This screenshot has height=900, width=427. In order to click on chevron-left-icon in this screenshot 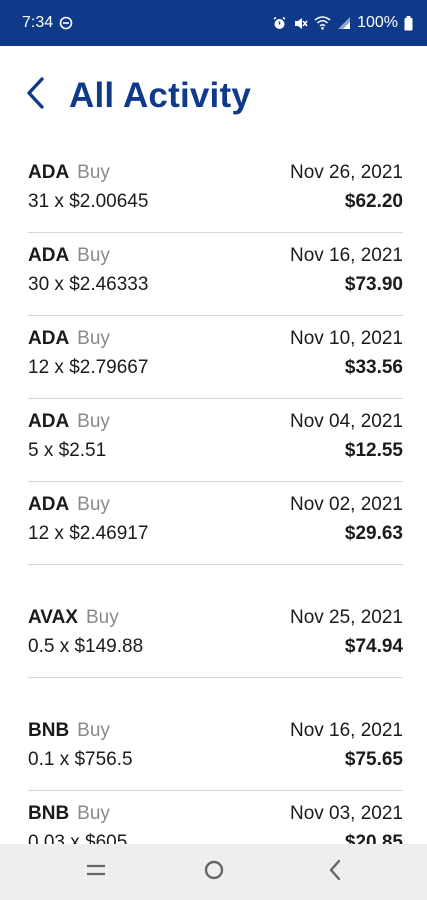, I will do `click(35, 95)`.